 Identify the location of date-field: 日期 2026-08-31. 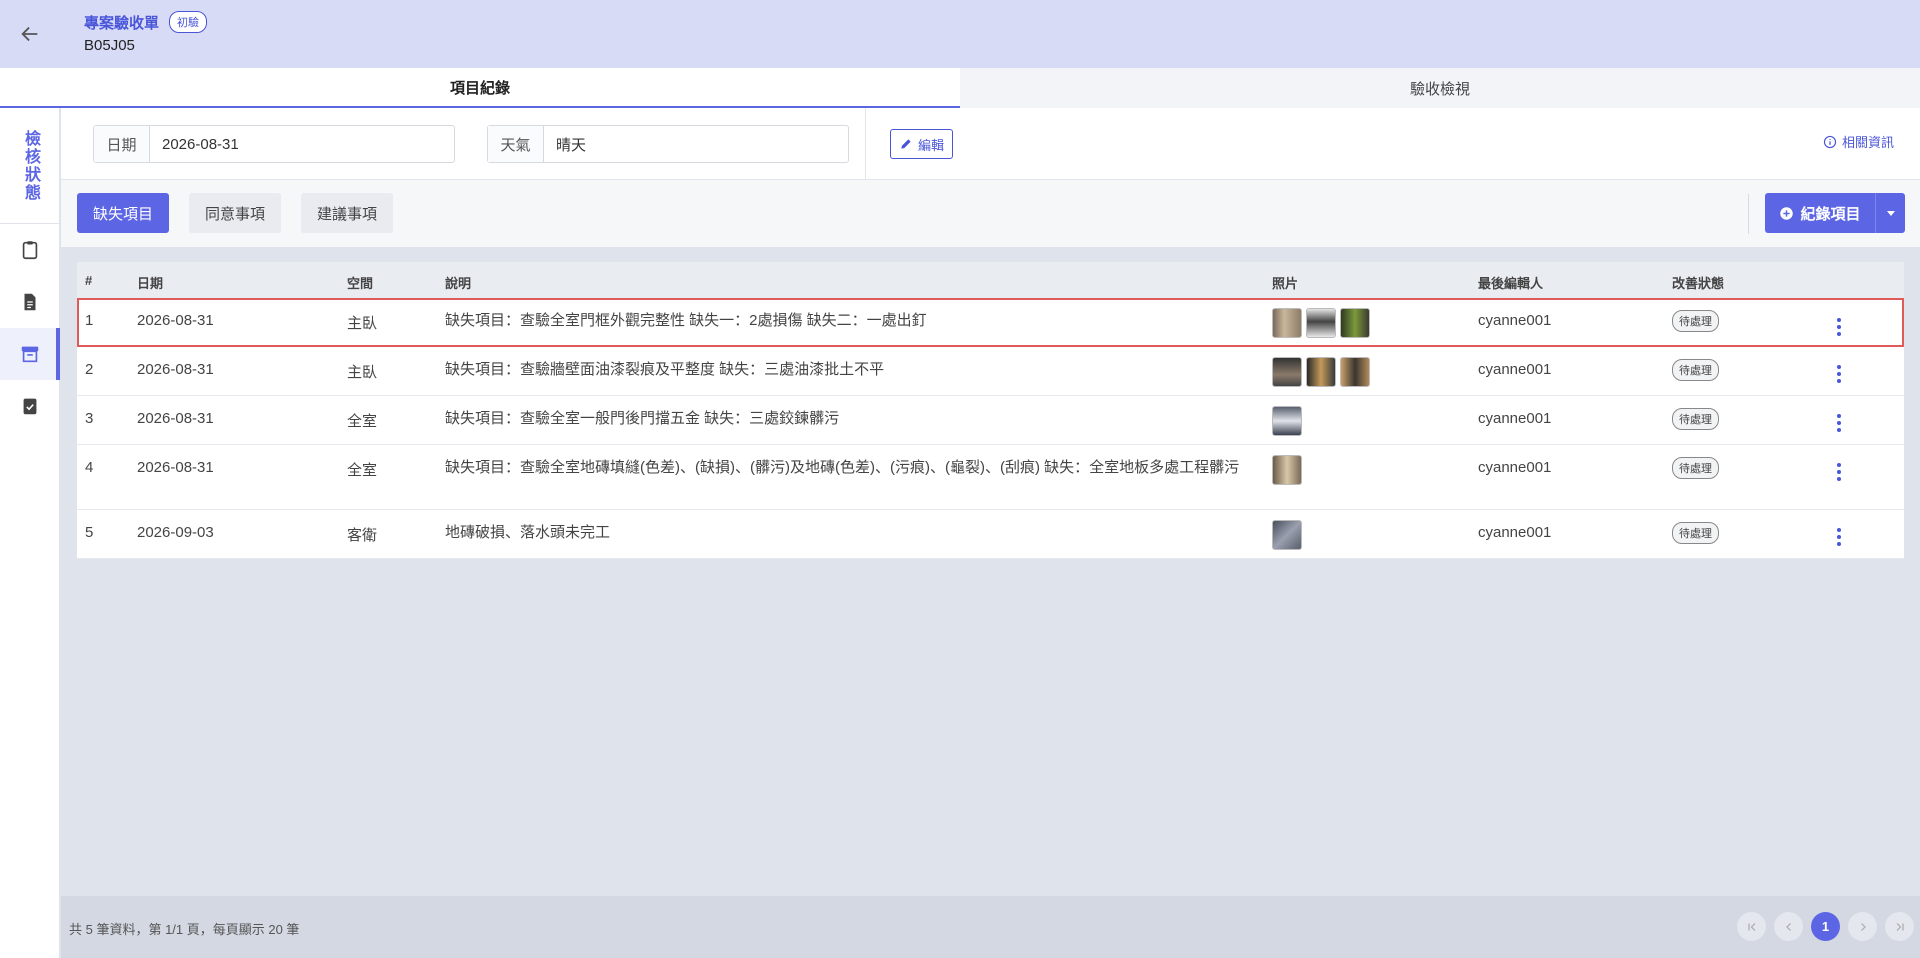
(274, 144).